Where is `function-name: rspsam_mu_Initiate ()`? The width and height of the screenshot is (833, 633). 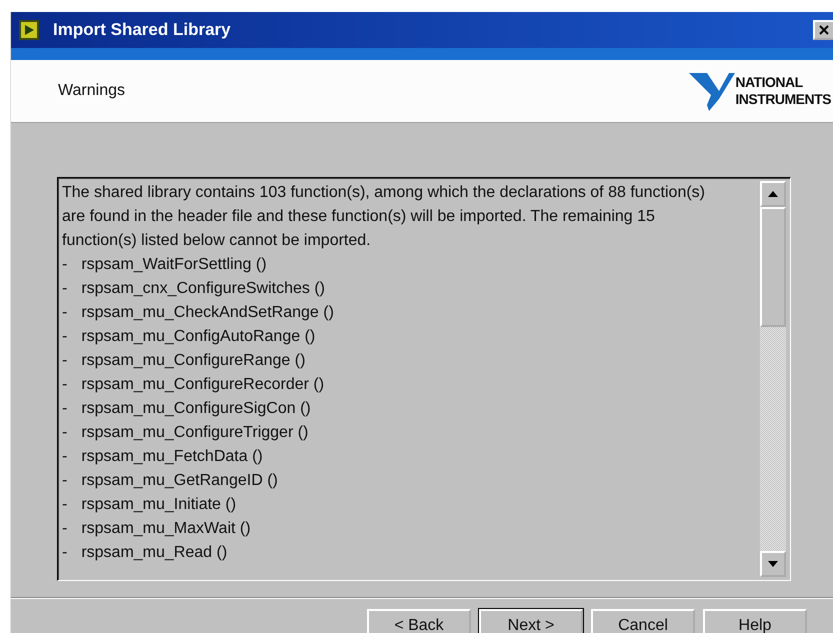
function-name: rspsam_mu_Initiate () is located at coordinates (158, 505).